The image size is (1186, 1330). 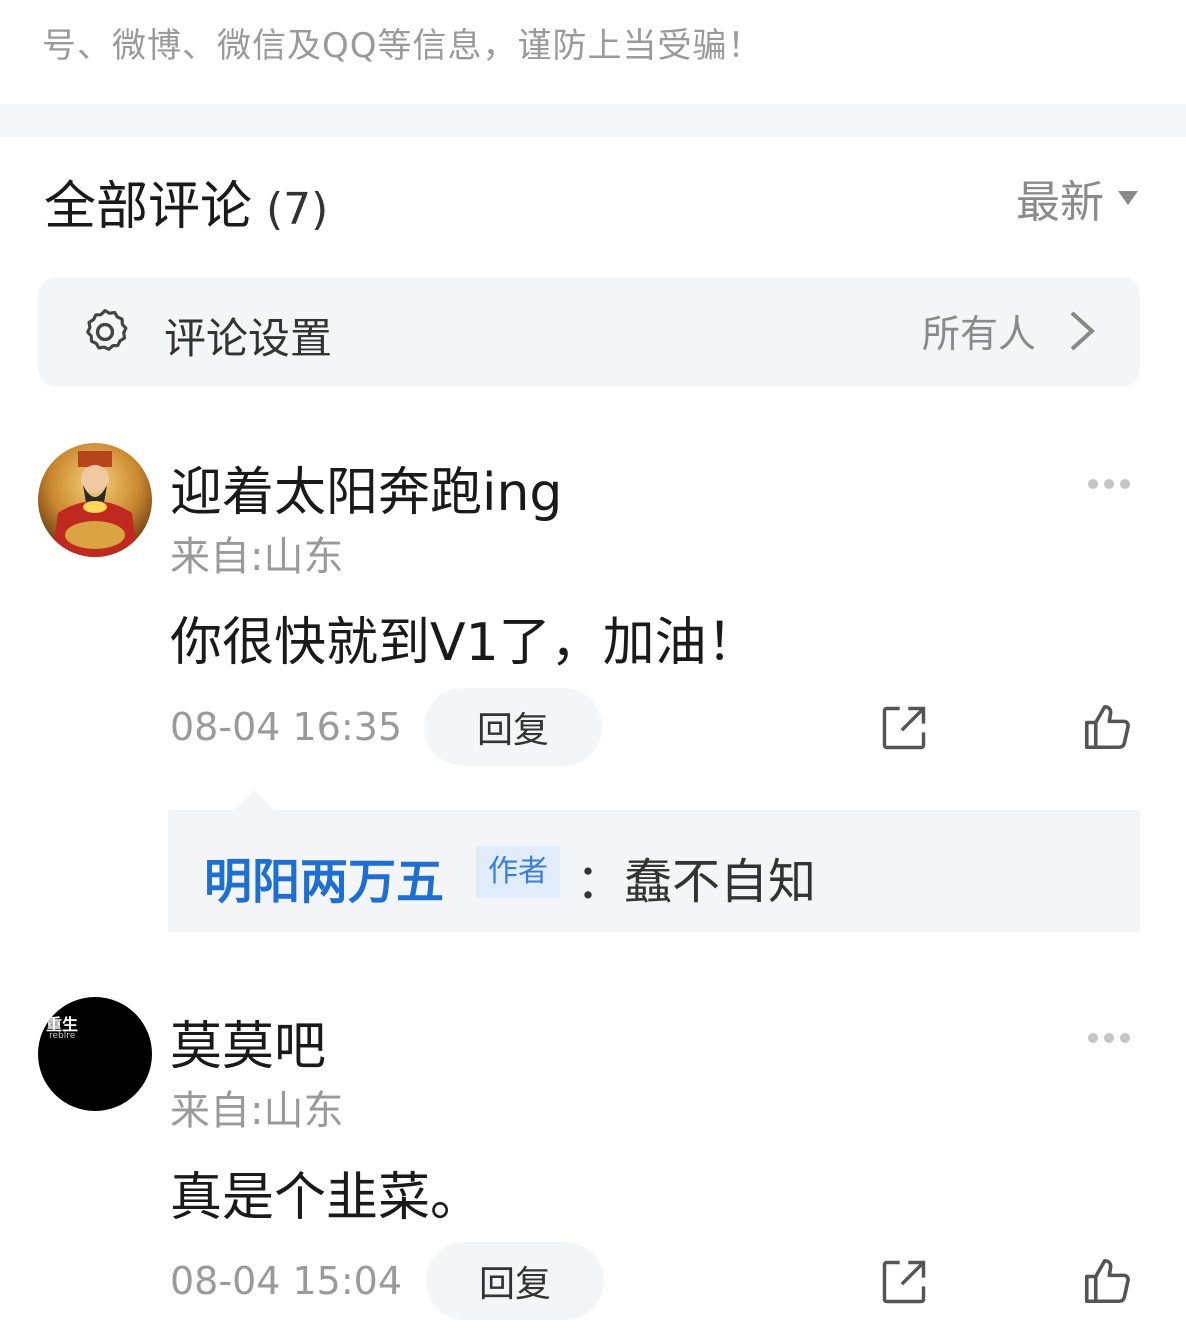 I want to click on avatar, so click(x=95, y=500).